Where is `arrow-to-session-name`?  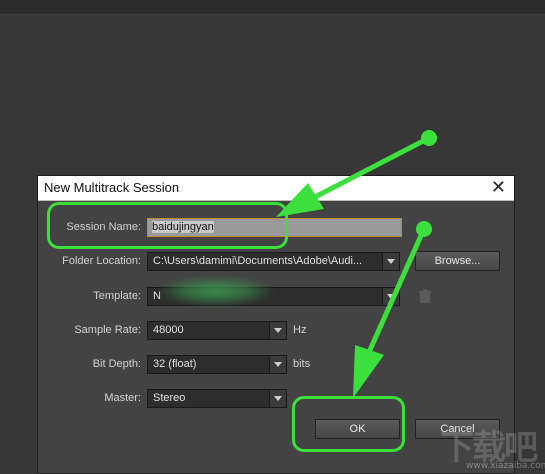
arrow-to-session-name is located at coordinates (356, 173).